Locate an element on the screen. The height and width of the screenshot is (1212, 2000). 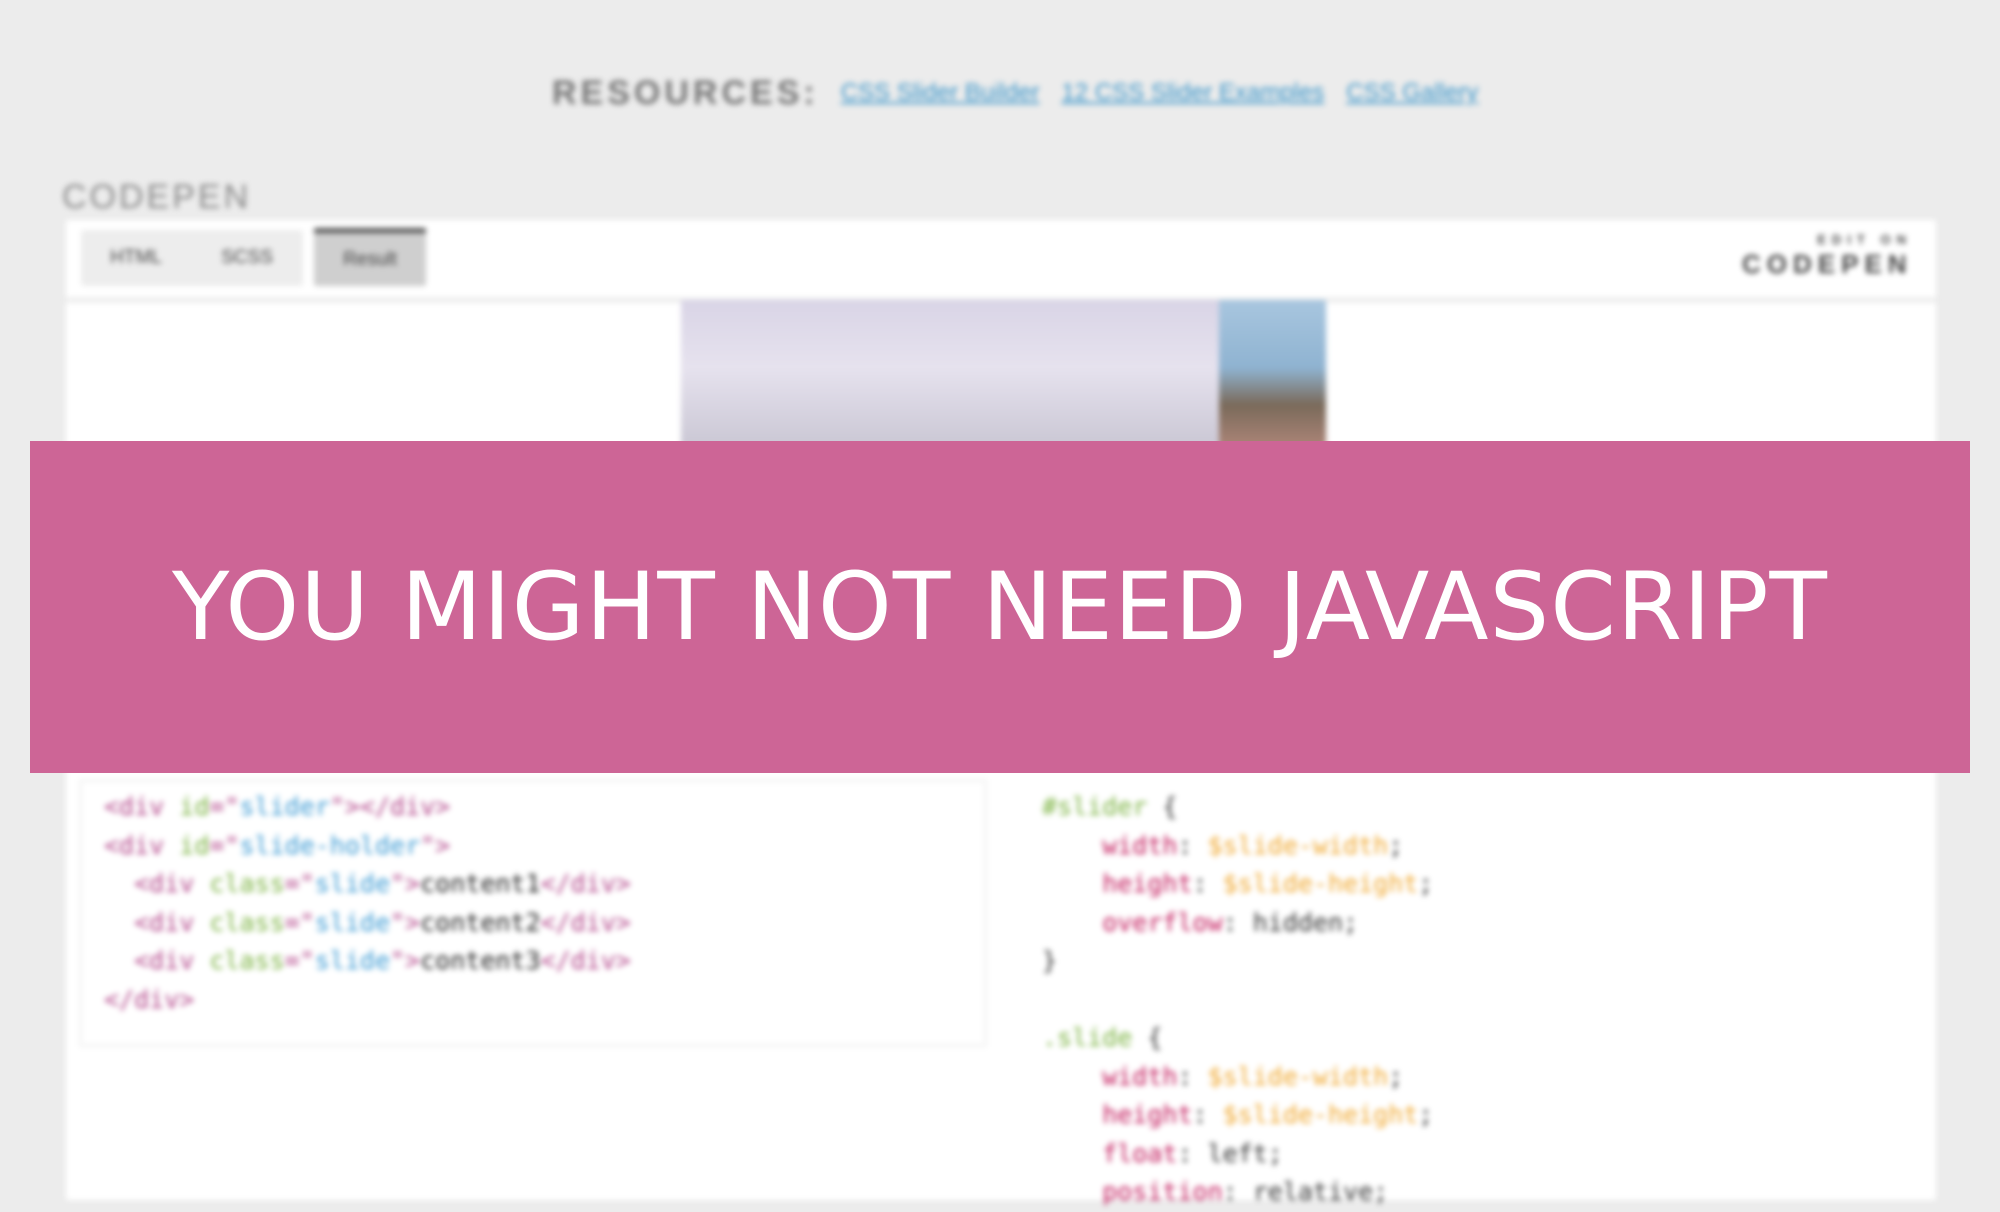
result-slider-image is located at coordinates (1003, 375).